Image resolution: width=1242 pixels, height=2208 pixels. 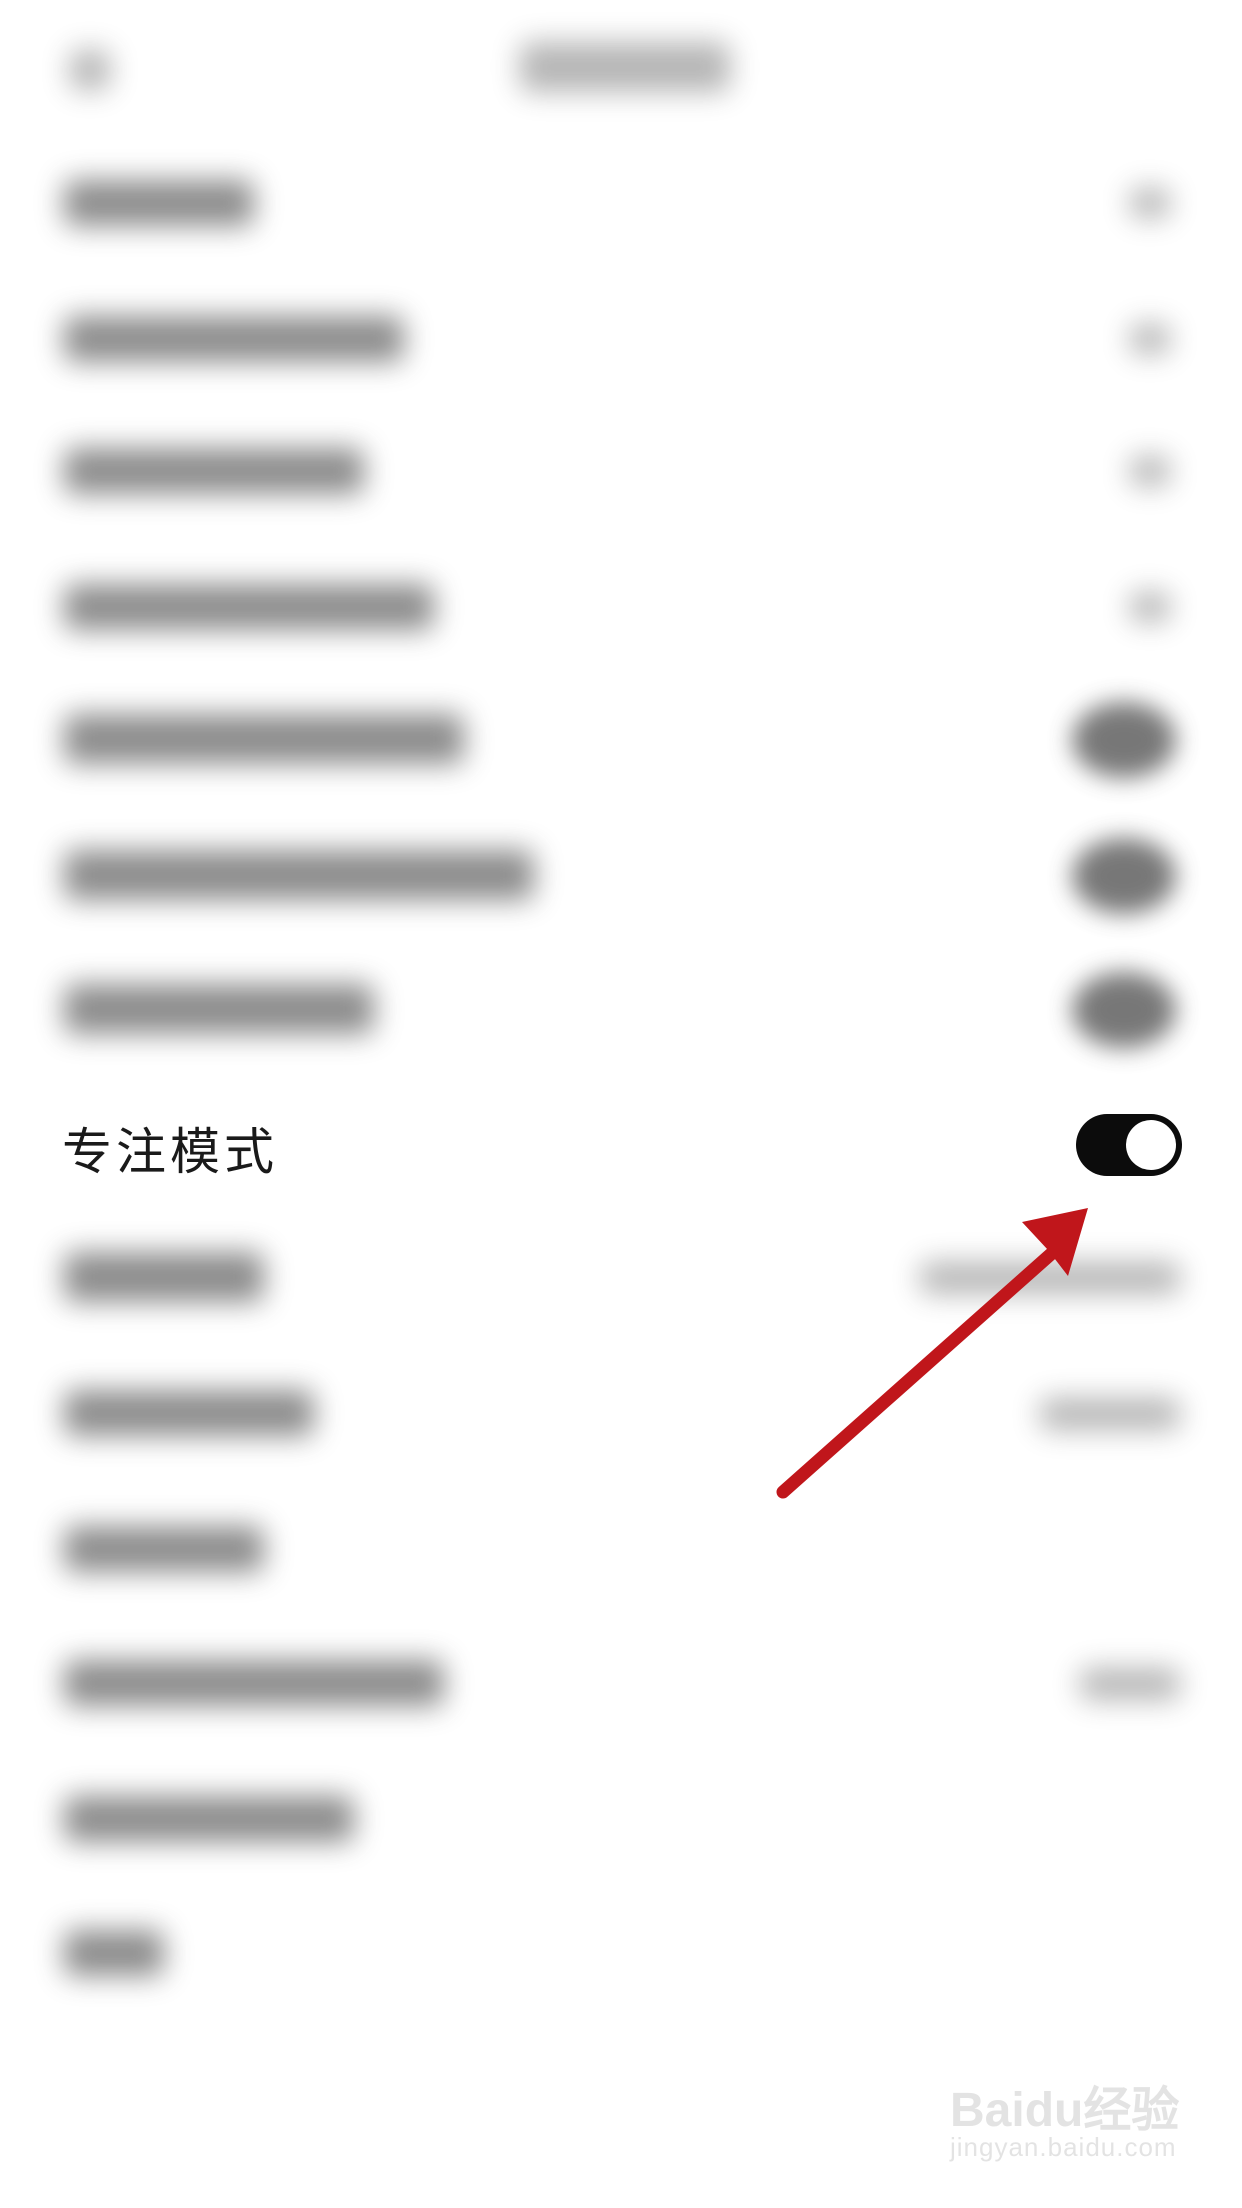 I want to click on back-icon, so click(x=90, y=70).